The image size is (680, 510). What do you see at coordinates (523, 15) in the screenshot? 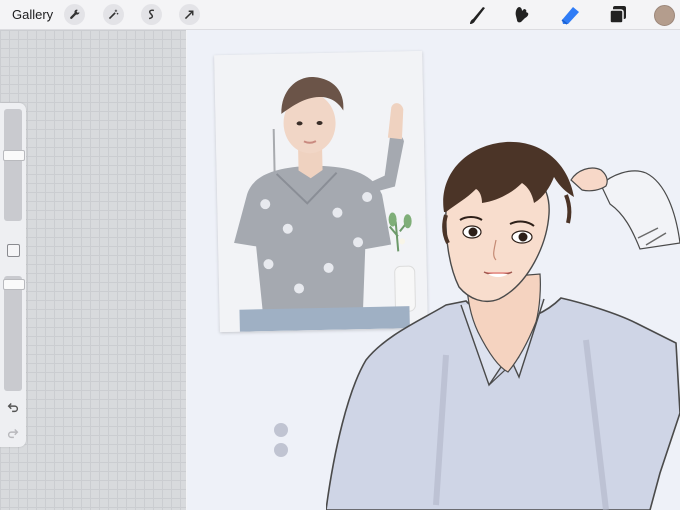
I see `smudge-icon` at bounding box center [523, 15].